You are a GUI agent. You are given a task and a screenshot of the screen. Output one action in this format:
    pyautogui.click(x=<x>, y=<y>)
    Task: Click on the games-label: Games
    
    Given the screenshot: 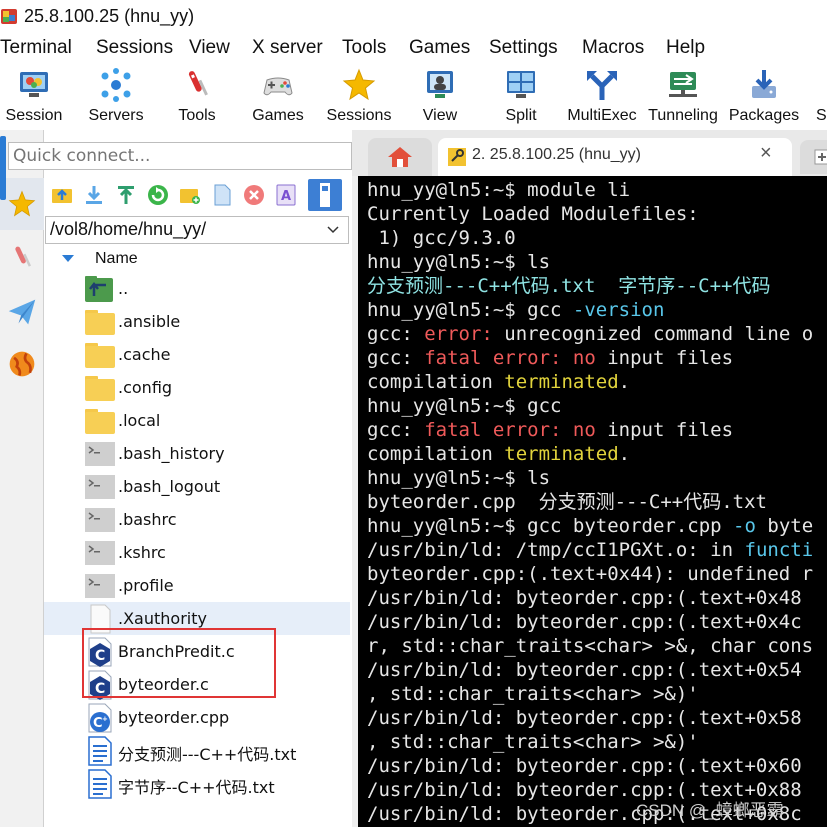 What is the action you would take?
    pyautogui.click(x=278, y=115)
    